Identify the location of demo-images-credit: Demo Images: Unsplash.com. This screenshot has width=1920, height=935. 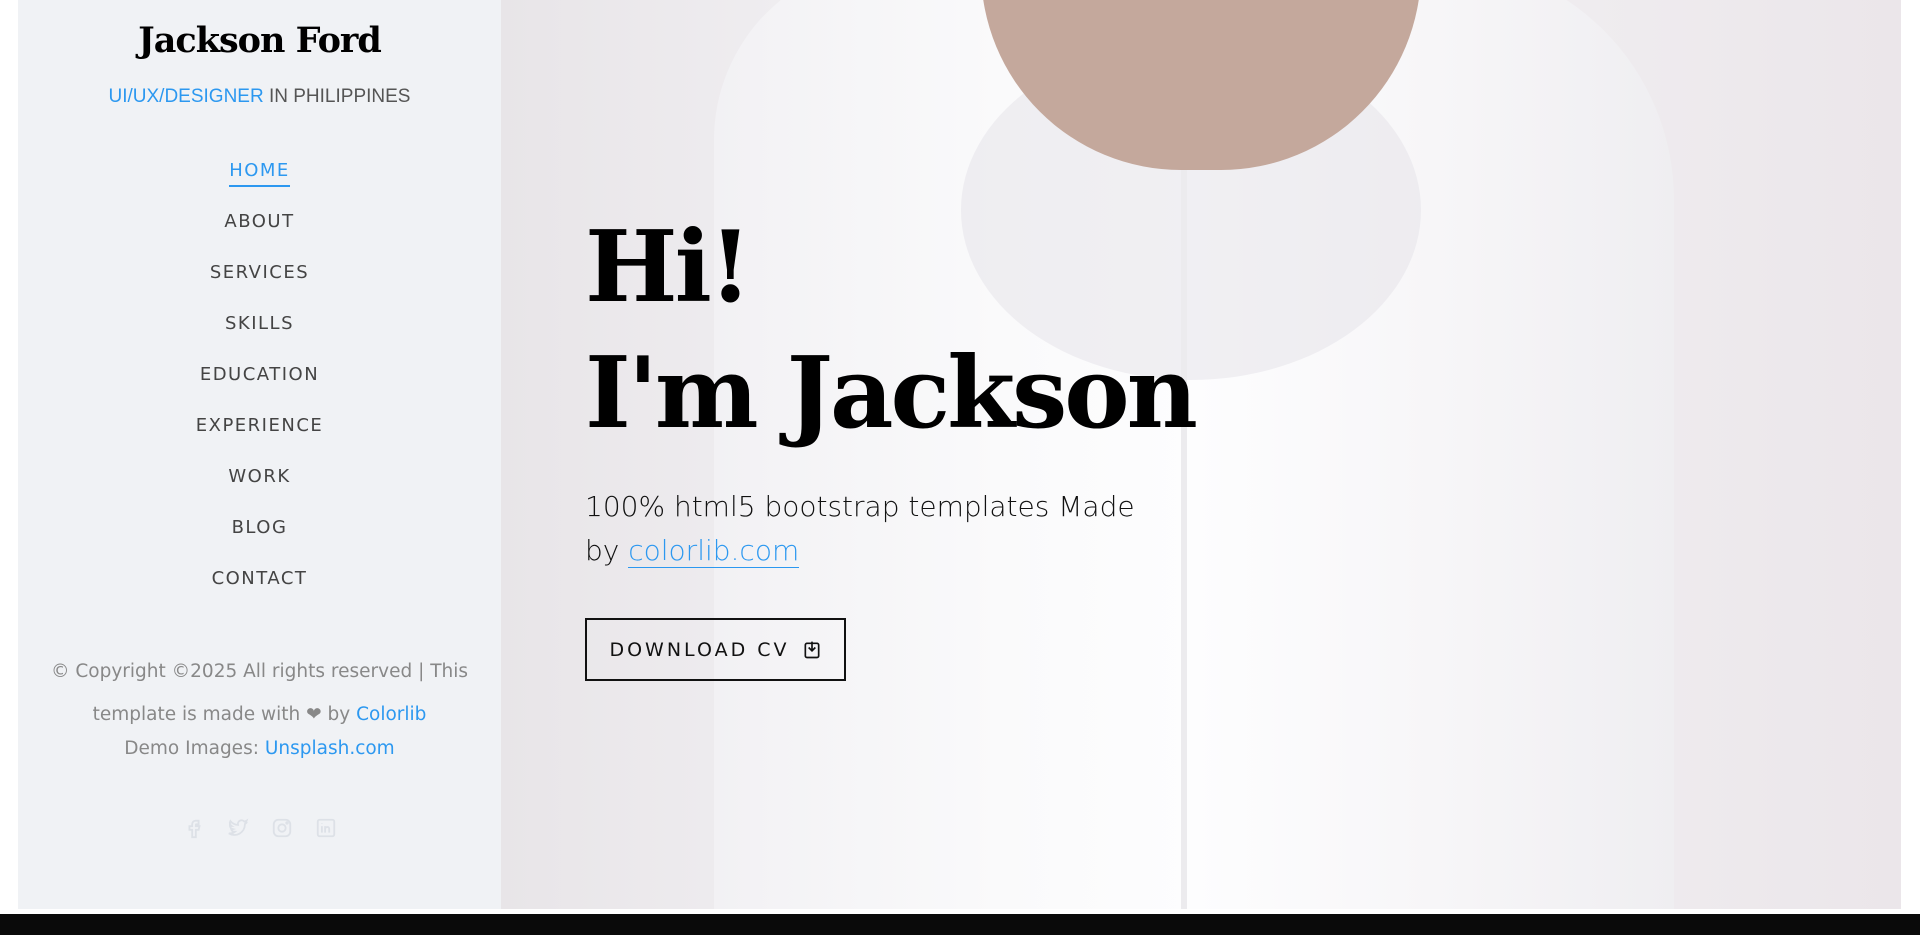
(259, 748).